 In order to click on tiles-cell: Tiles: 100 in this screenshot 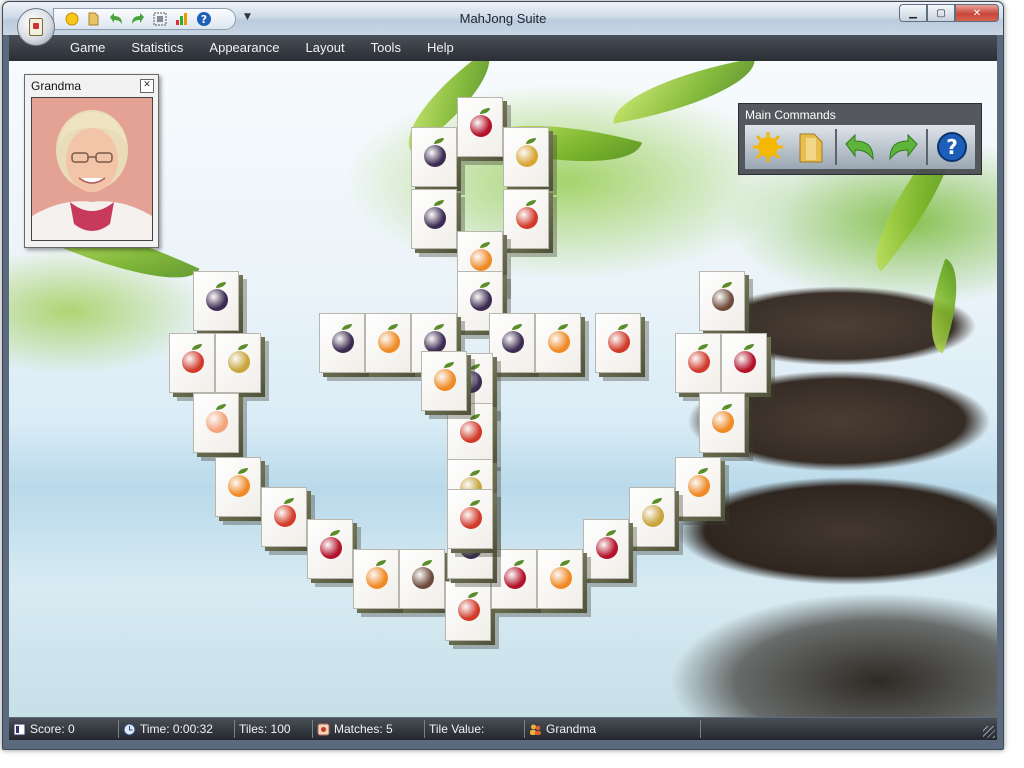, I will do `click(274, 729)`.